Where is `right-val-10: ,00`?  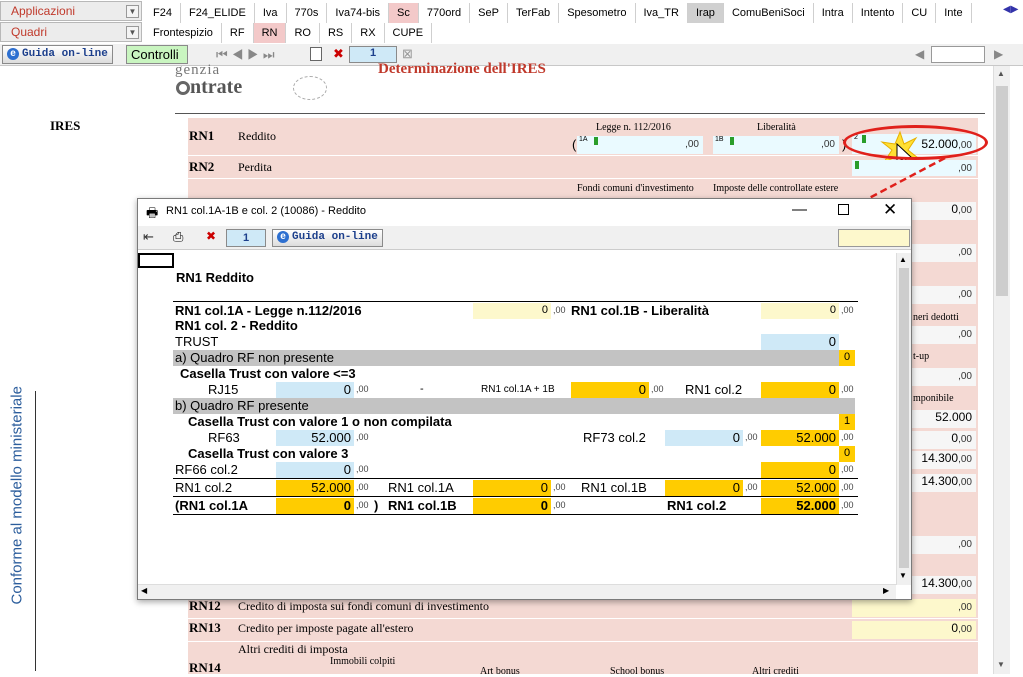 right-val-10: ,00 is located at coordinates (944, 545).